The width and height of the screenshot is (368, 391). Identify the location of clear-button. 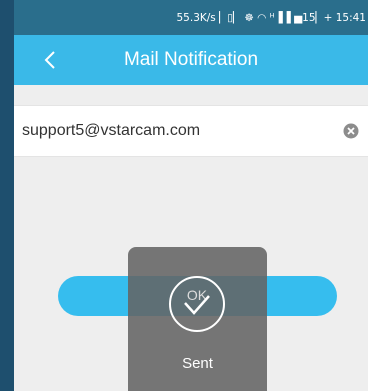
(351, 131).